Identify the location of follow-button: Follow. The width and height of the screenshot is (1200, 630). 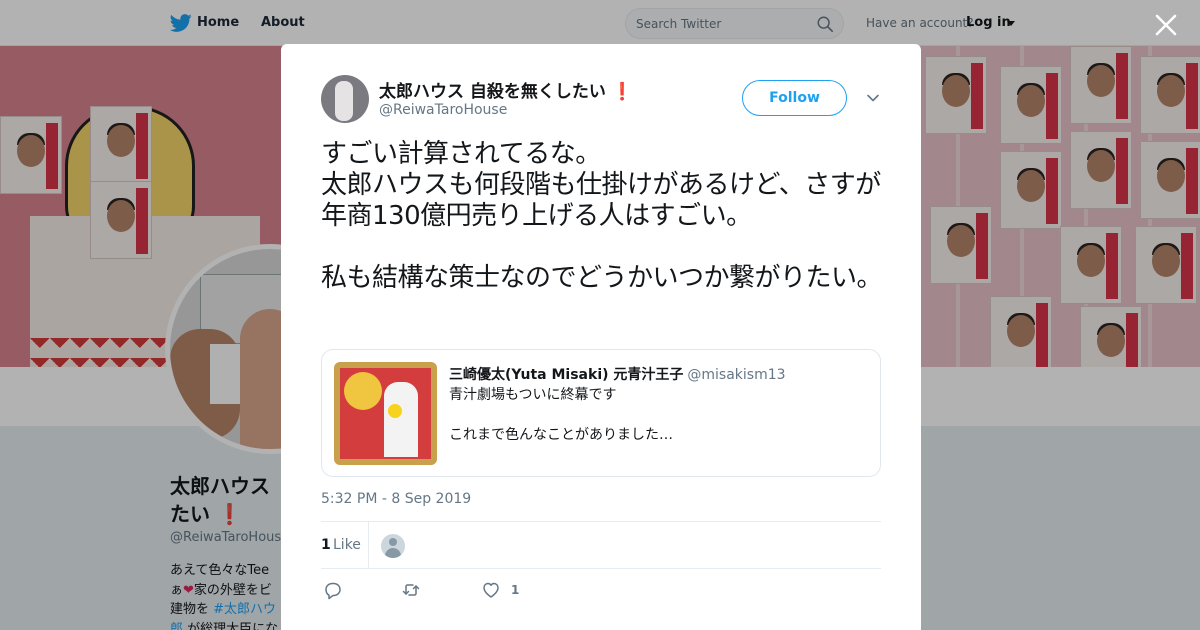
(794, 98).